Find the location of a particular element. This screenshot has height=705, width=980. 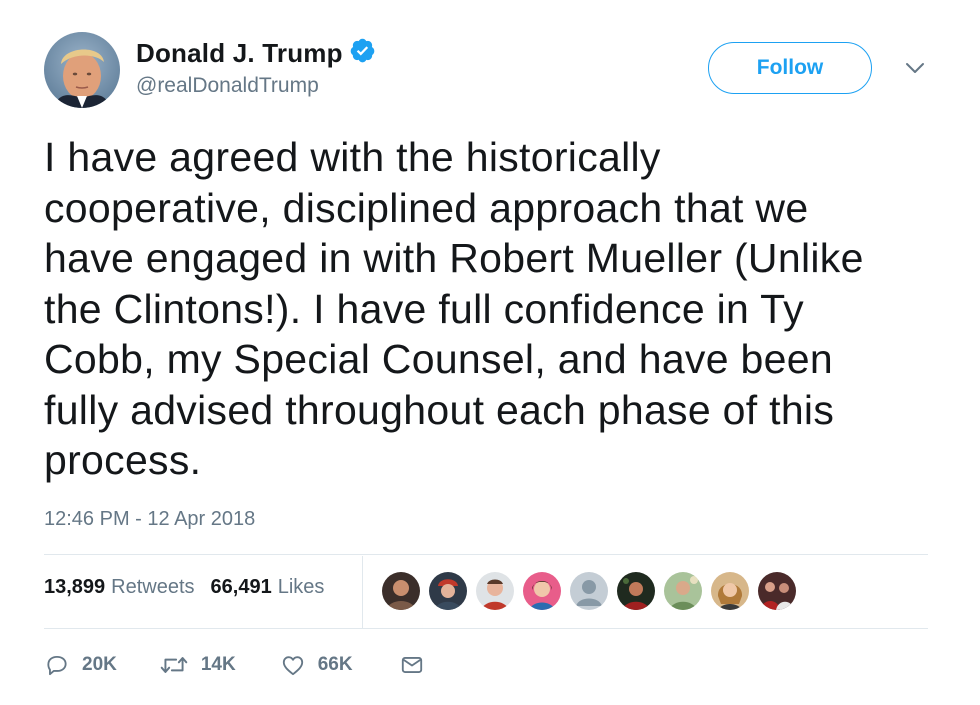

heart-icon is located at coordinates (293, 665).